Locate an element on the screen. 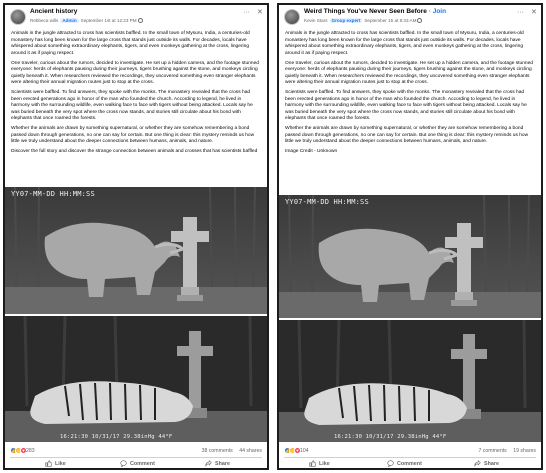 This screenshot has height=473, width=546. image-credit: Image Credit - Unknown is located at coordinates (311, 152).